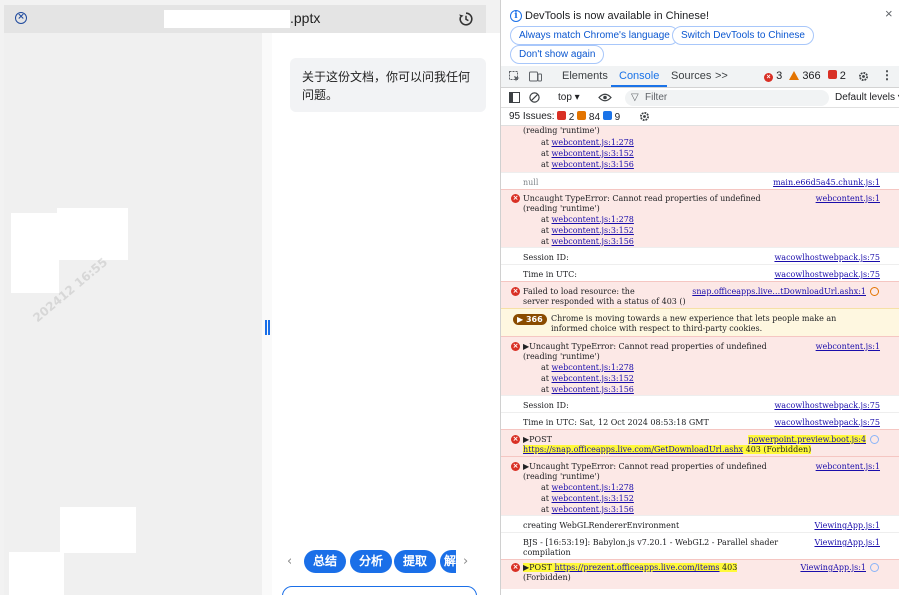  What do you see at coordinates (721, 76) in the screenshot?
I see `more-tabs-icon: >>` at bounding box center [721, 76].